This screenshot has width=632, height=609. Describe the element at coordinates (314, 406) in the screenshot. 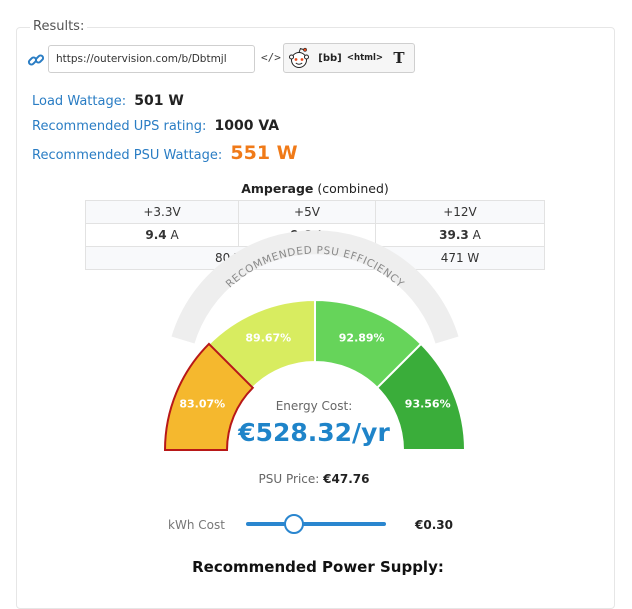

I see `energy-cost-label: Energy Cost:` at that location.